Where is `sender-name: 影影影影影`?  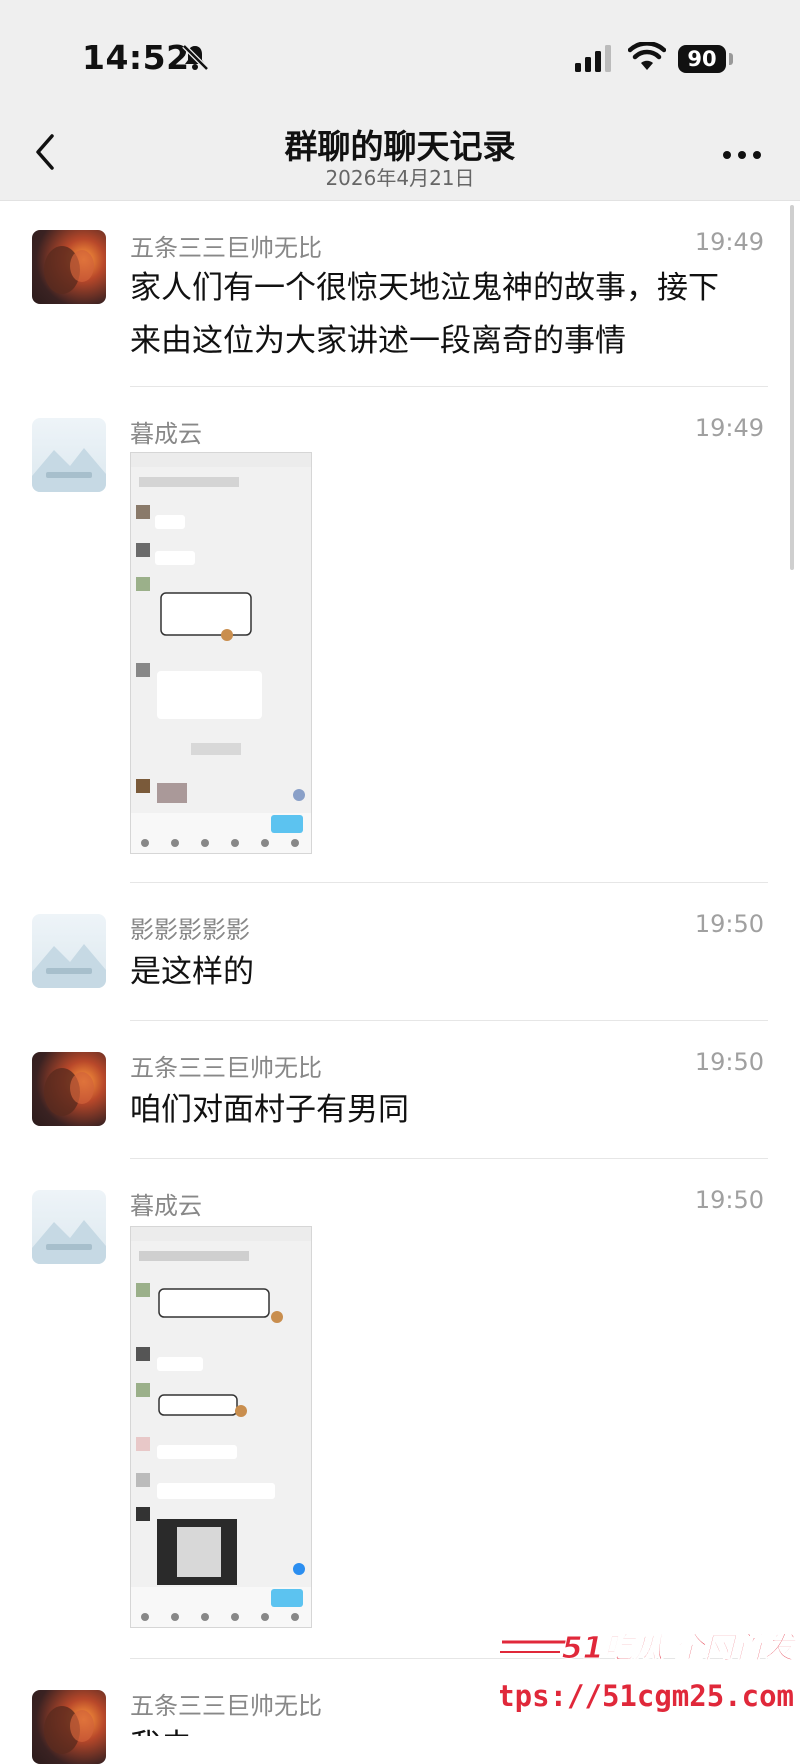 sender-name: 影影影影影 is located at coordinates (190, 930).